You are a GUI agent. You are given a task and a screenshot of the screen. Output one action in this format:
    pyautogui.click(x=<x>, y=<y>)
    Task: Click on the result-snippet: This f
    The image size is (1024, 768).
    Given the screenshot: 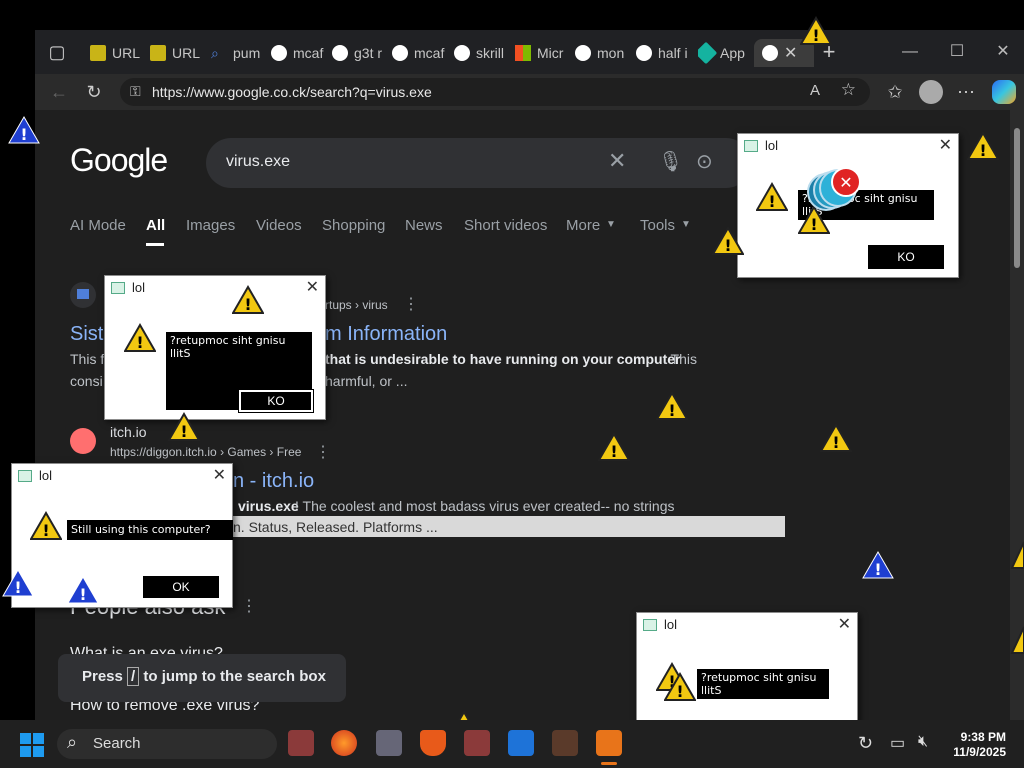 What is the action you would take?
    pyautogui.click(x=87, y=359)
    